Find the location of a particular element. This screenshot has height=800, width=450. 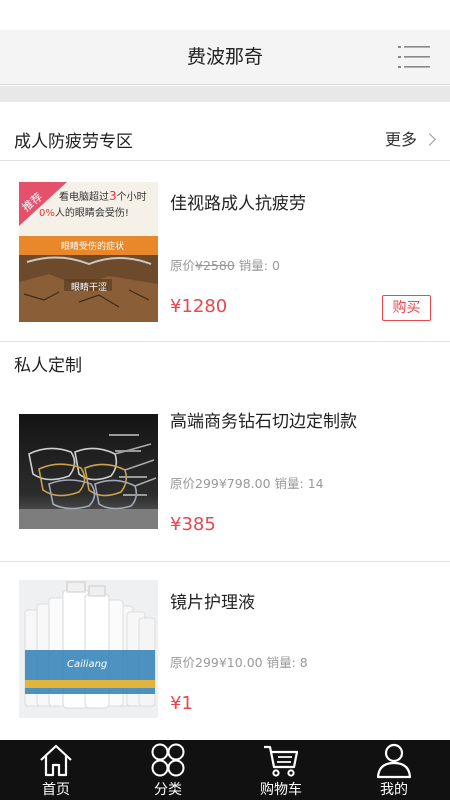

product-price: ¥1280 is located at coordinates (199, 306).